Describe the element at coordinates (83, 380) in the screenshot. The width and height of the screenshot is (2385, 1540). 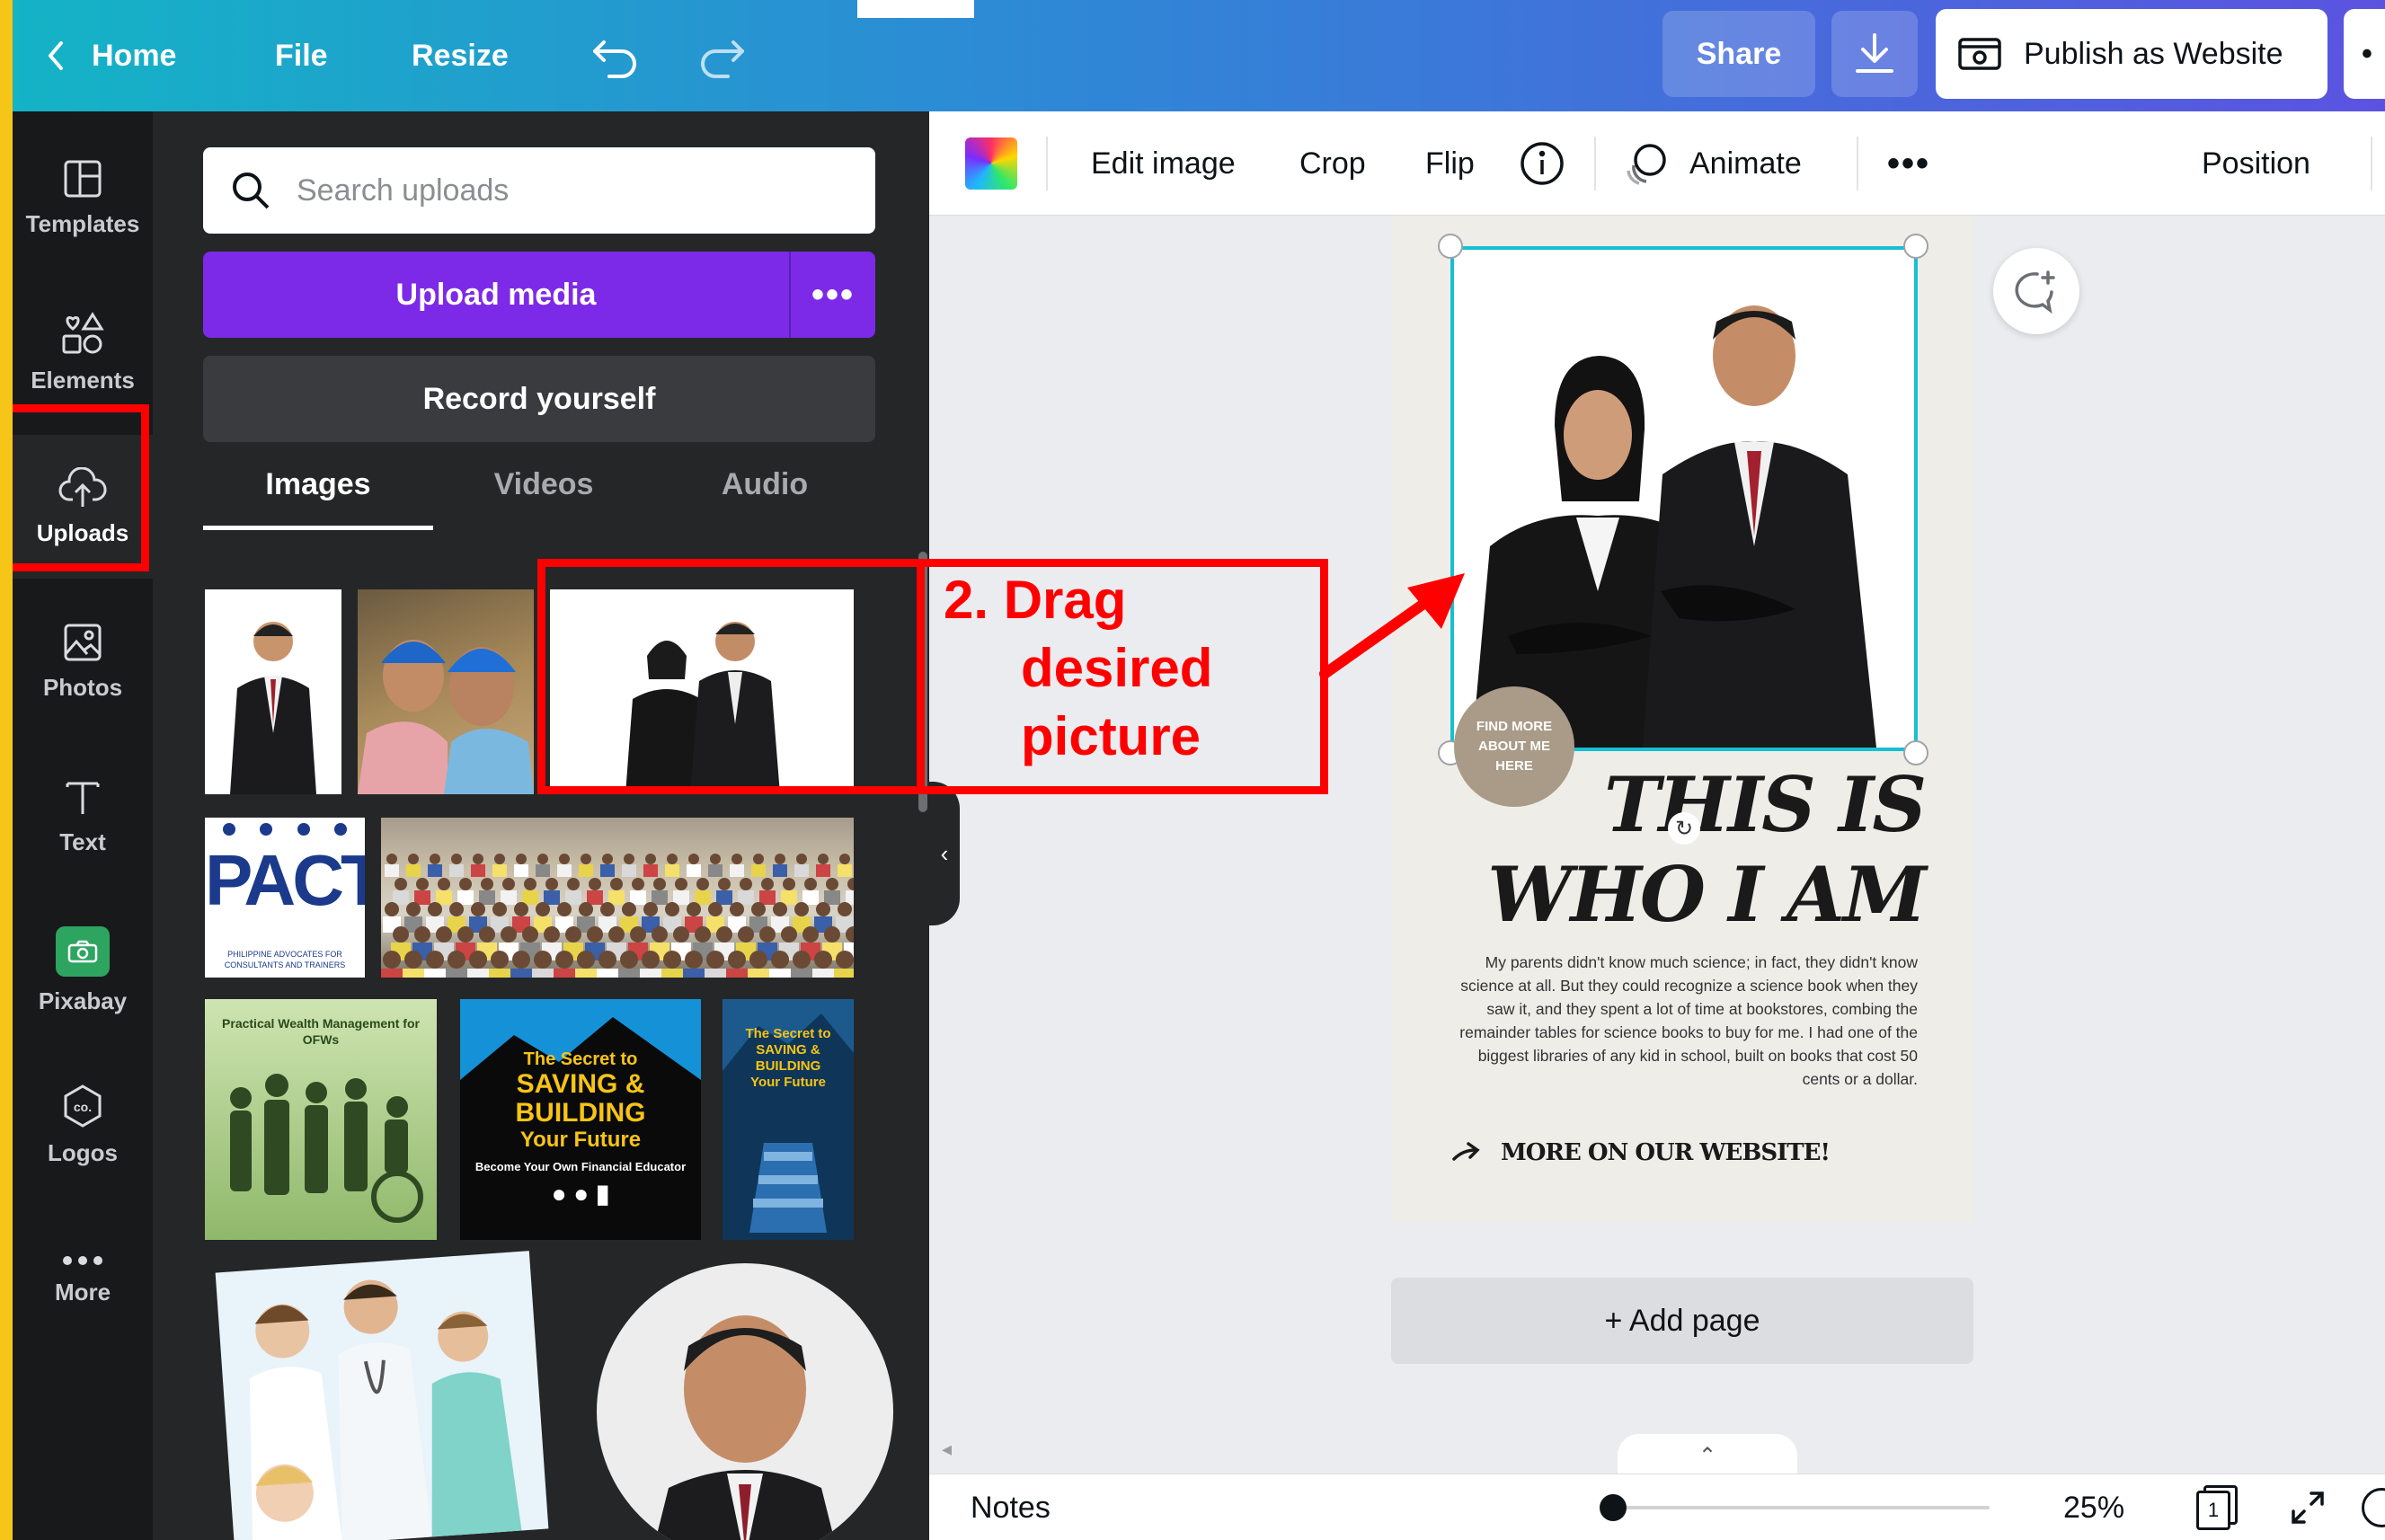
I see `nav-label: Elements` at that location.